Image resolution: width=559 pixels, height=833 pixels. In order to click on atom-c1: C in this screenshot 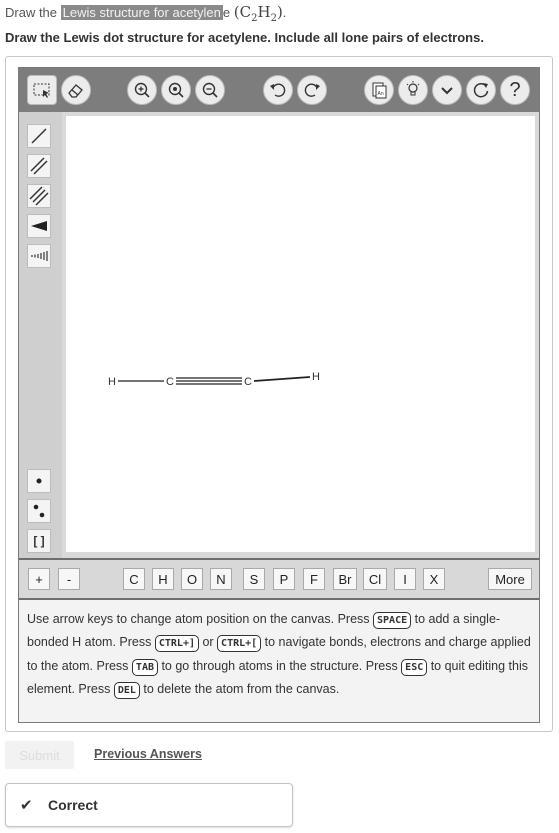, I will do `click(170, 382)`.